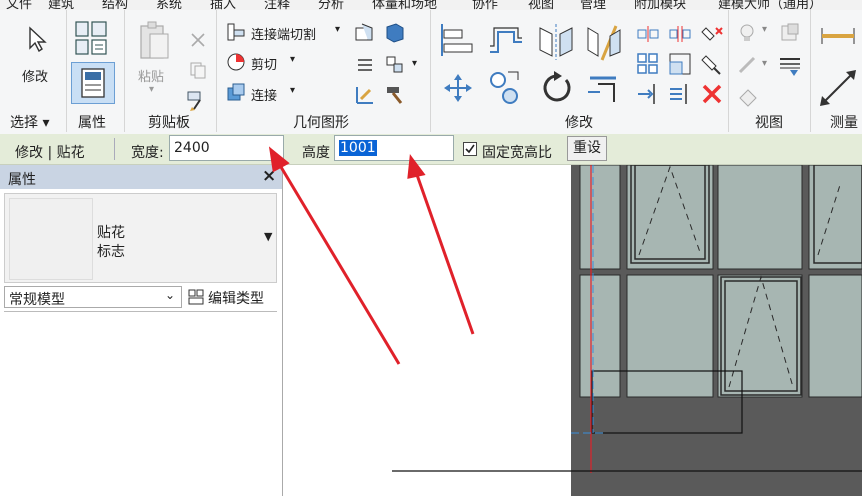 This screenshot has height=496, width=862. What do you see at coordinates (151, 75) in the screenshot?
I see `paste-button: 粘贴` at bounding box center [151, 75].